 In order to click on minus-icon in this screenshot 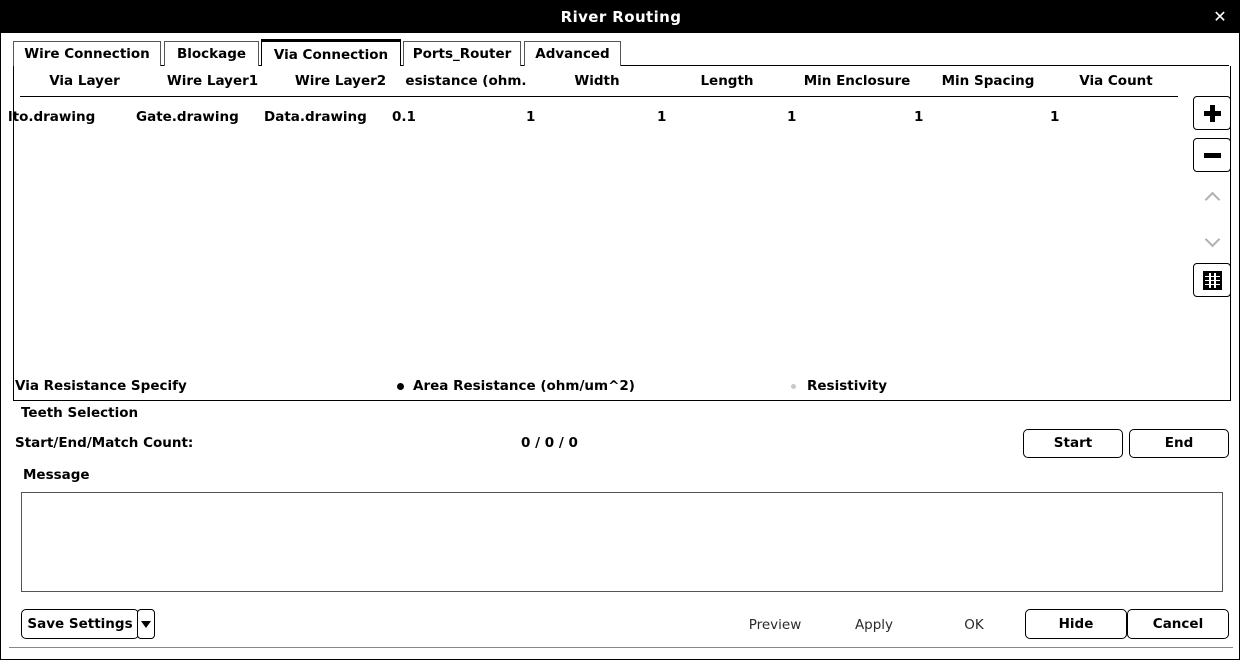, I will do `click(1212, 155)`.